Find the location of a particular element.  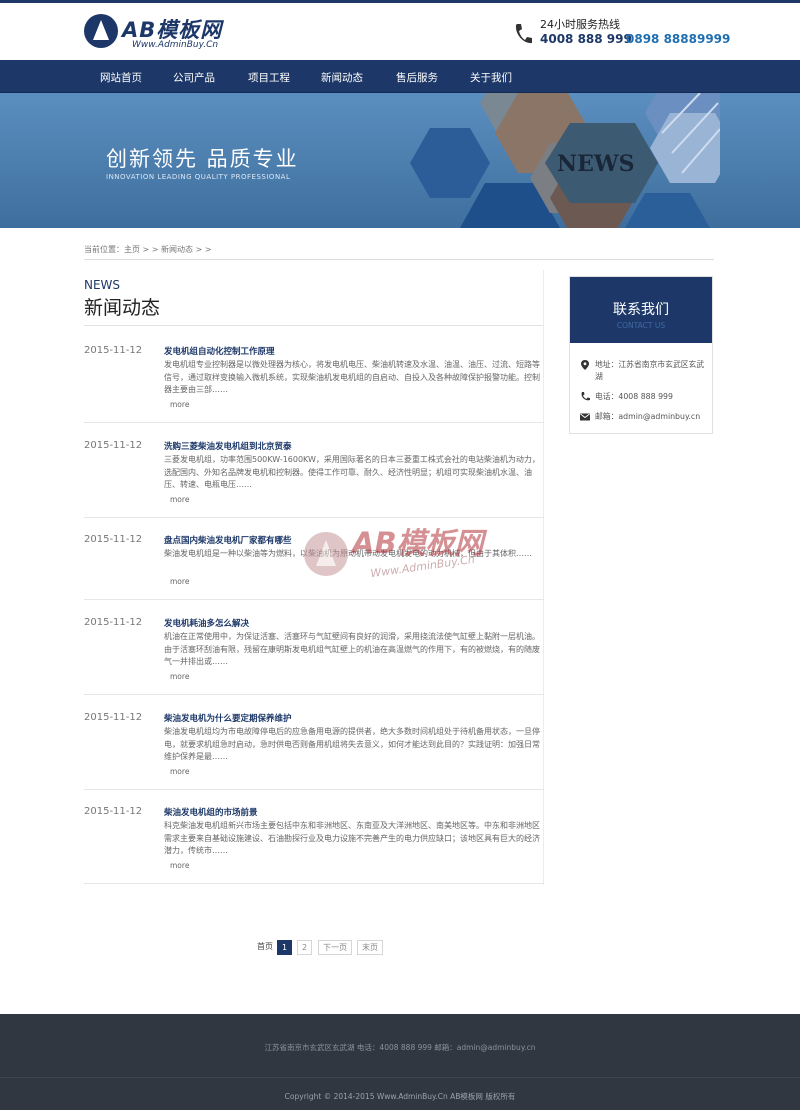

contact-header: 联系我们 CONTACT US is located at coordinates (641, 310).